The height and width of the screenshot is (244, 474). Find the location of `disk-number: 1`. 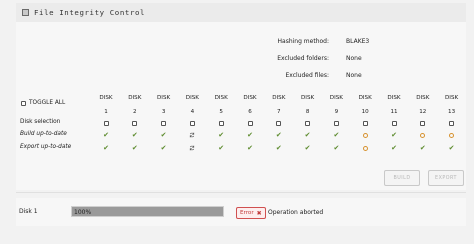

disk-number: 1 is located at coordinates (106, 112).